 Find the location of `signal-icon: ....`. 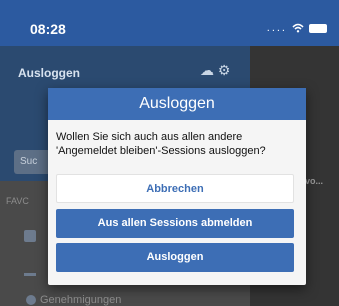

signal-icon: .... is located at coordinates (276, 28).